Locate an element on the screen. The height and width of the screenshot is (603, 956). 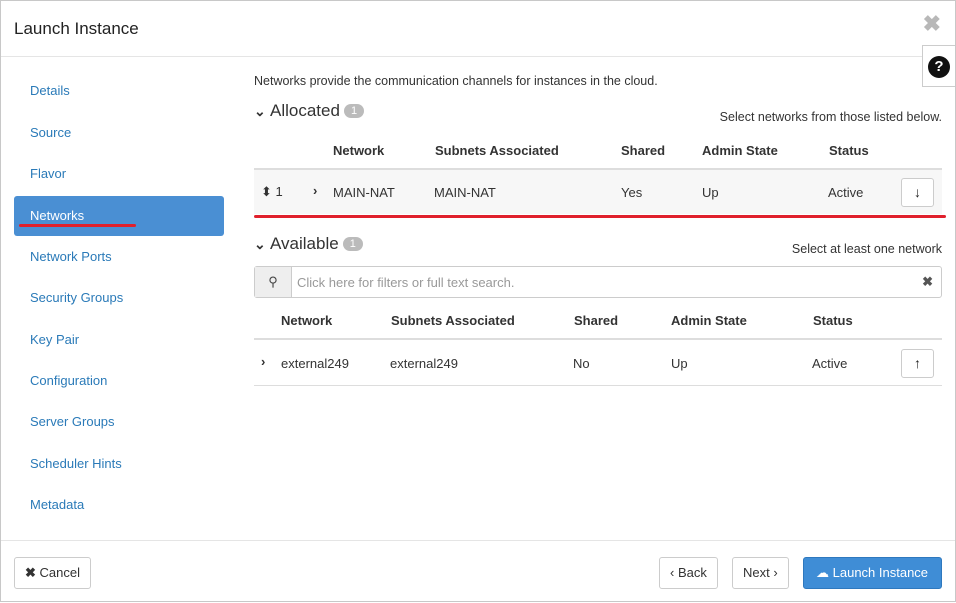
allocate-button: ↑ is located at coordinates (917, 363).